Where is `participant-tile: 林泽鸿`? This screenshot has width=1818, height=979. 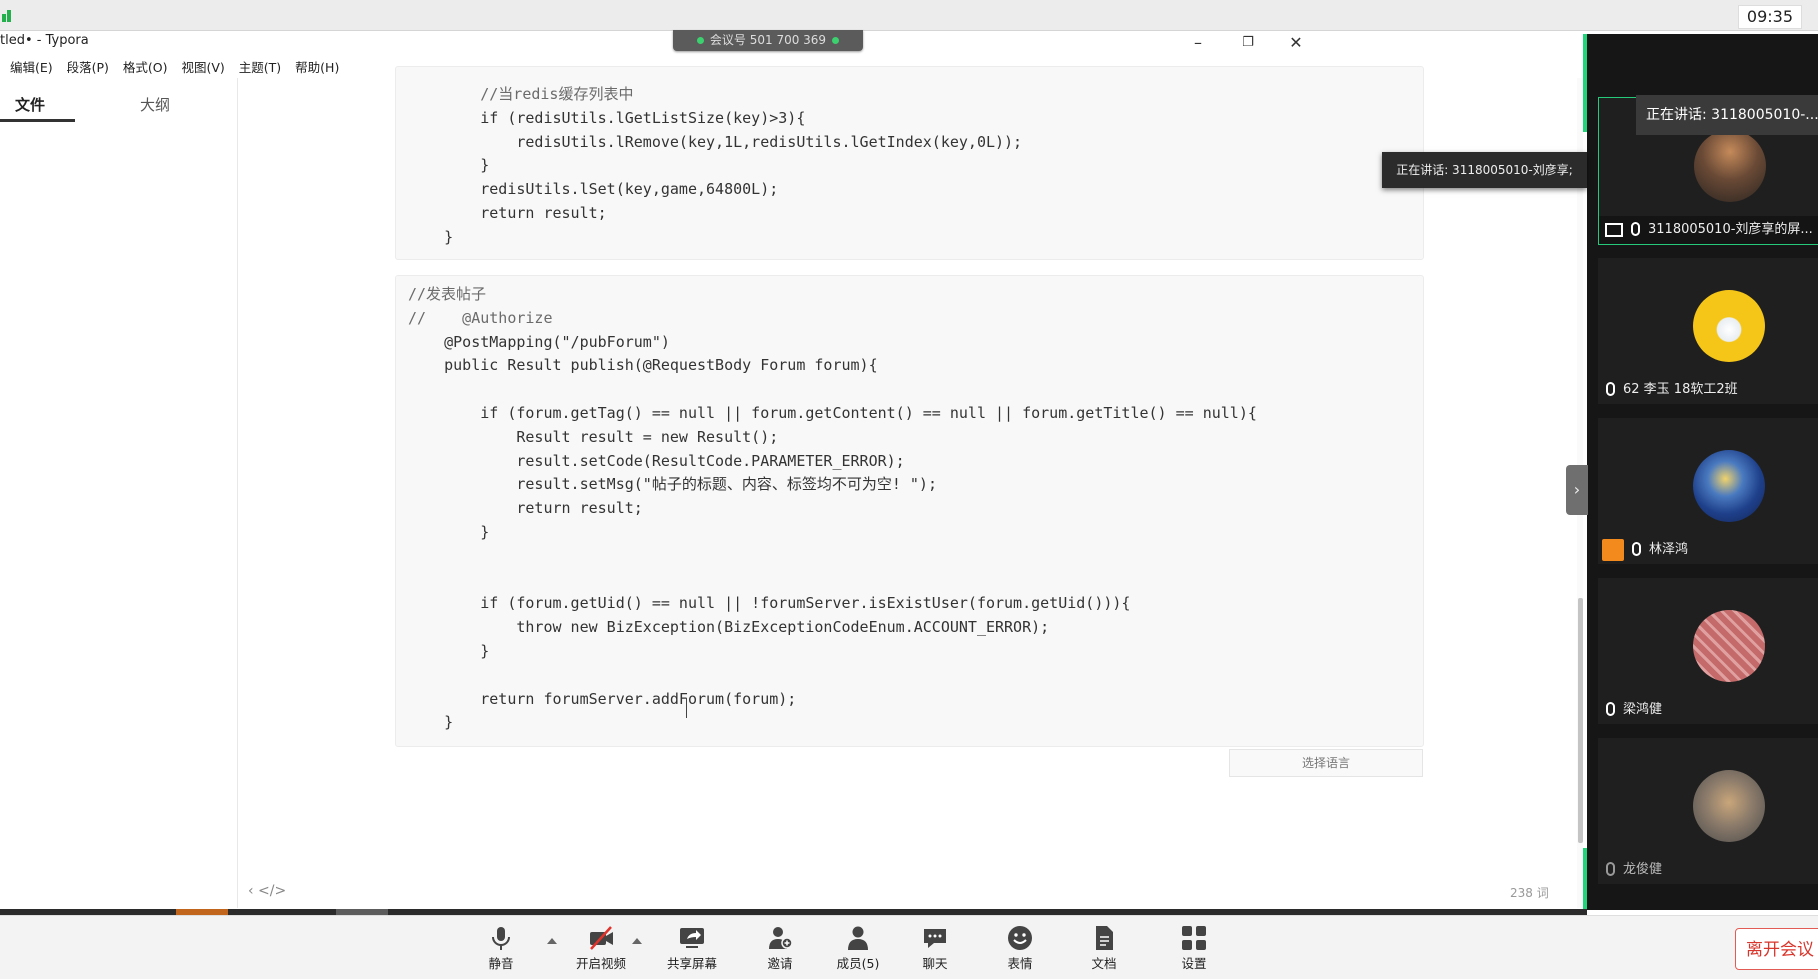 participant-tile: 林泽鸿 is located at coordinates (1708, 491).